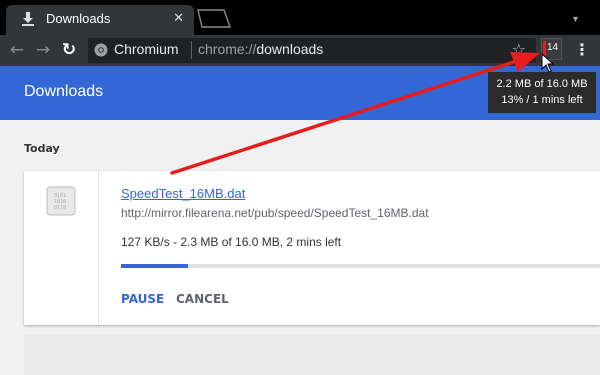  Describe the element at coordinates (78, 18) in the screenshot. I see `tab-title: Downloads` at that location.